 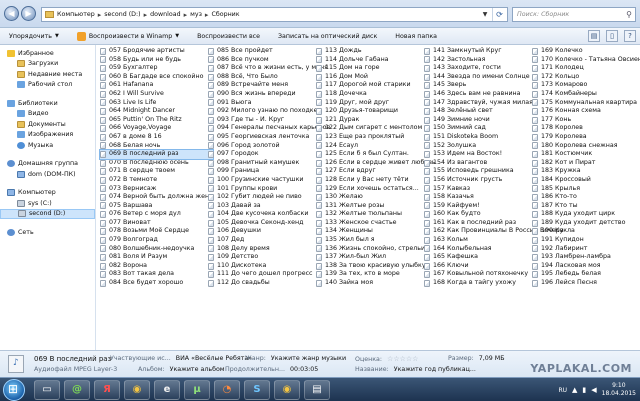 What do you see at coordinates (376, 274) in the screenshot?
I see `file-item: 139 За тех, кто в море` at bounding box center [376, 274].